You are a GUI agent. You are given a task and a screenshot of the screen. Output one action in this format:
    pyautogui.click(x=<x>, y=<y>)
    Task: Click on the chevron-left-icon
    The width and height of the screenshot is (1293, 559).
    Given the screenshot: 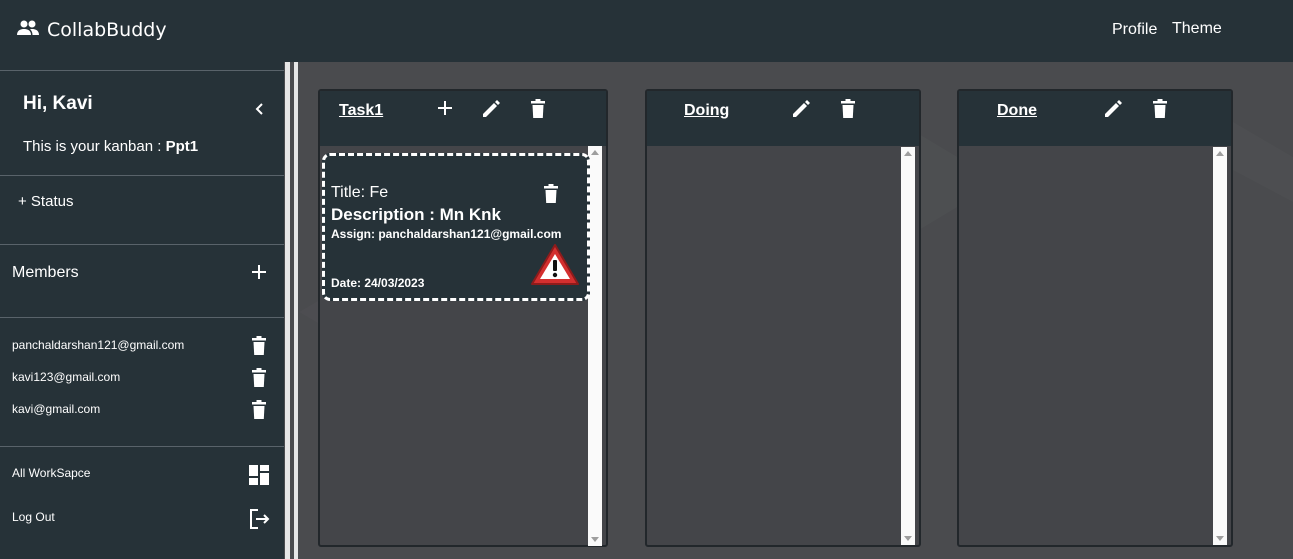 What is the action you would take?
    pyautogui.click(x=260, y=111)
    